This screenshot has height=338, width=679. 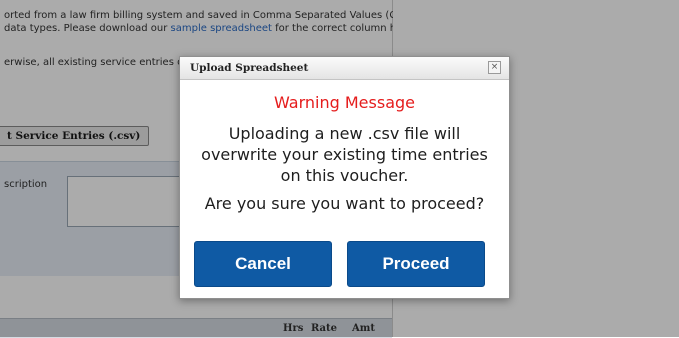 I want to click on confirm-question: Are you sure you want to proceed?, so click(x=344, y=203).